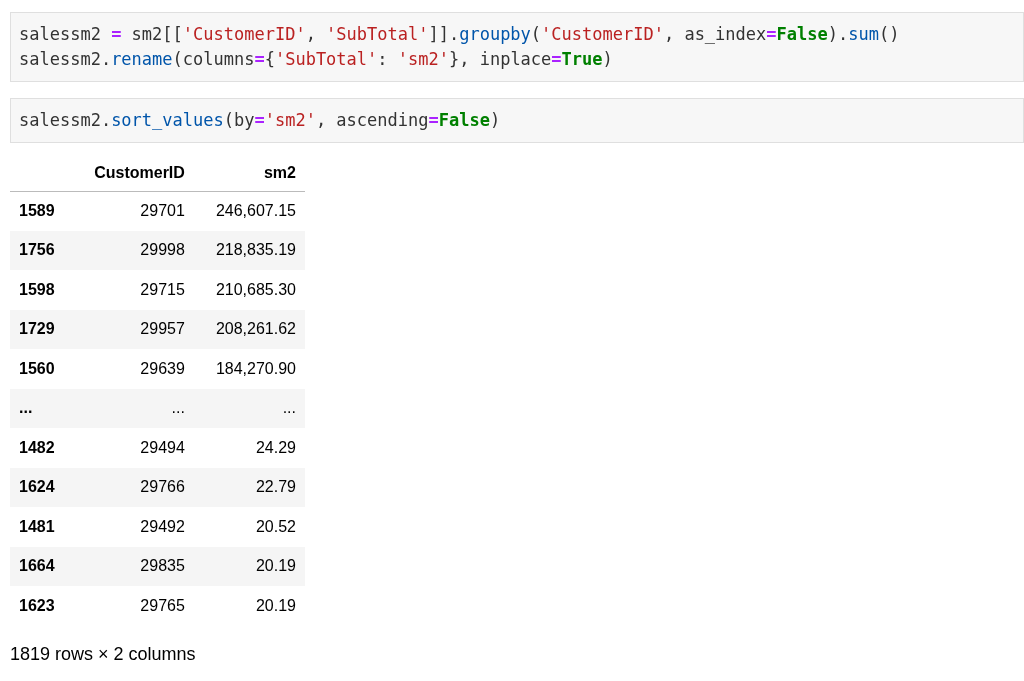 The width and height of the screenshot is (1024, 681). Describe the element at coordinates (460, 34) in the screenshot. I see `code-line: salessm2 = sm2[['CustomerID', 'SubTotal']].groupby('CustomerID', as_index=False).sum()` at that location.